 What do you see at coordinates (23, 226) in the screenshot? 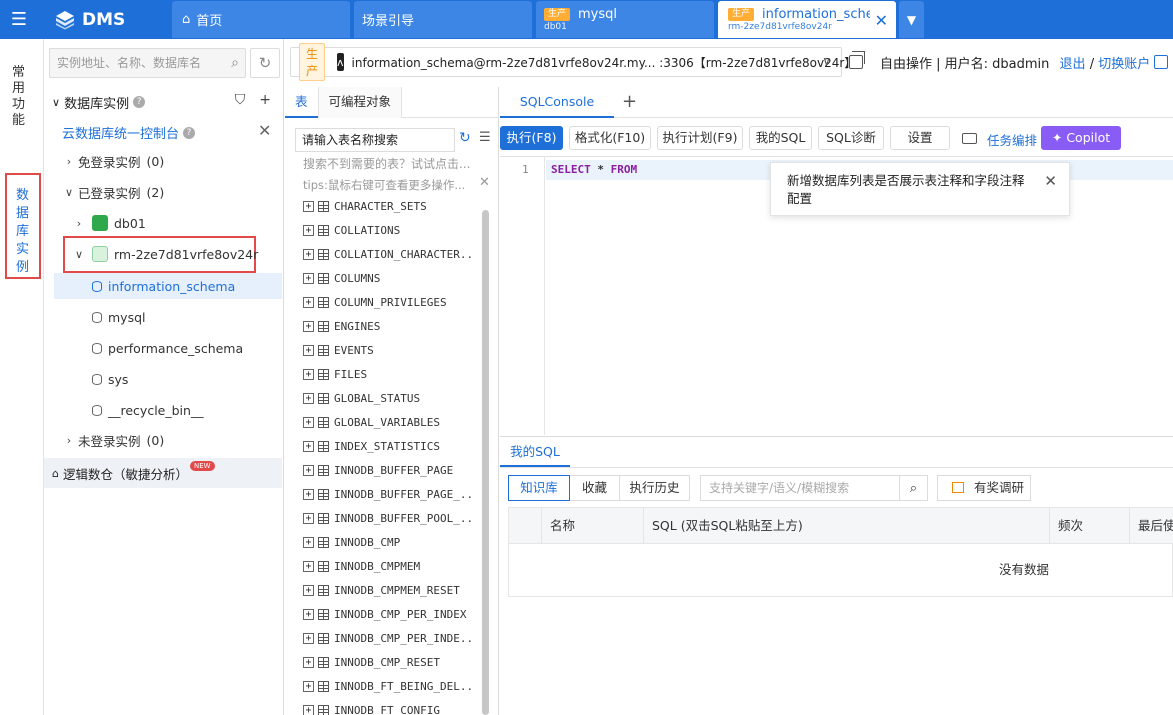
I see `rail-db-instances: 数据库实例` at bounding box center [23, 226].